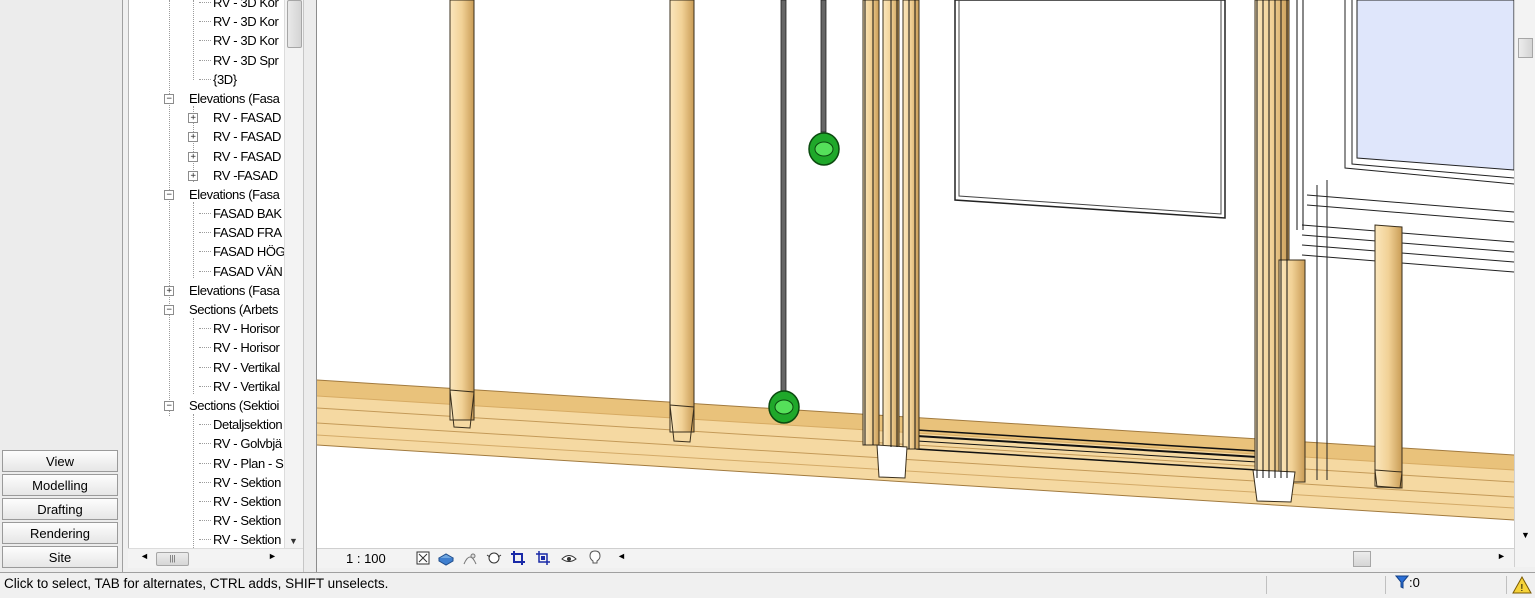  I want to click on tree-item-label: RV - Golvbjä, so click(247, 443).